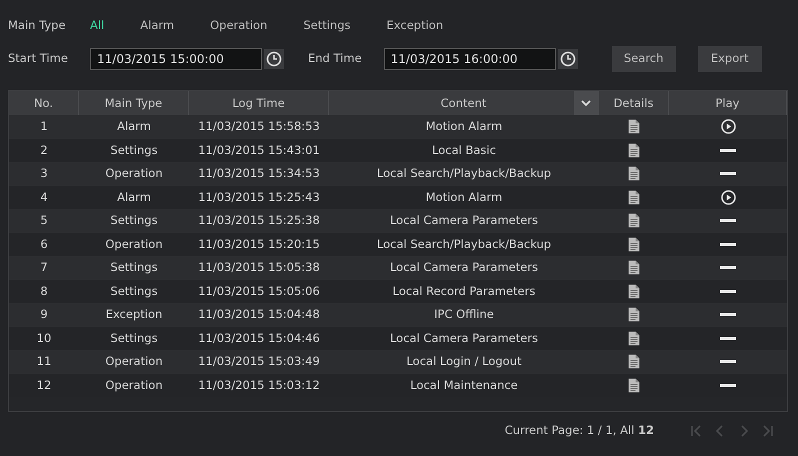  Describe the element at coordinates (327, 26) in the screenshot. I see `type-filter-tab: Settings` at that location.